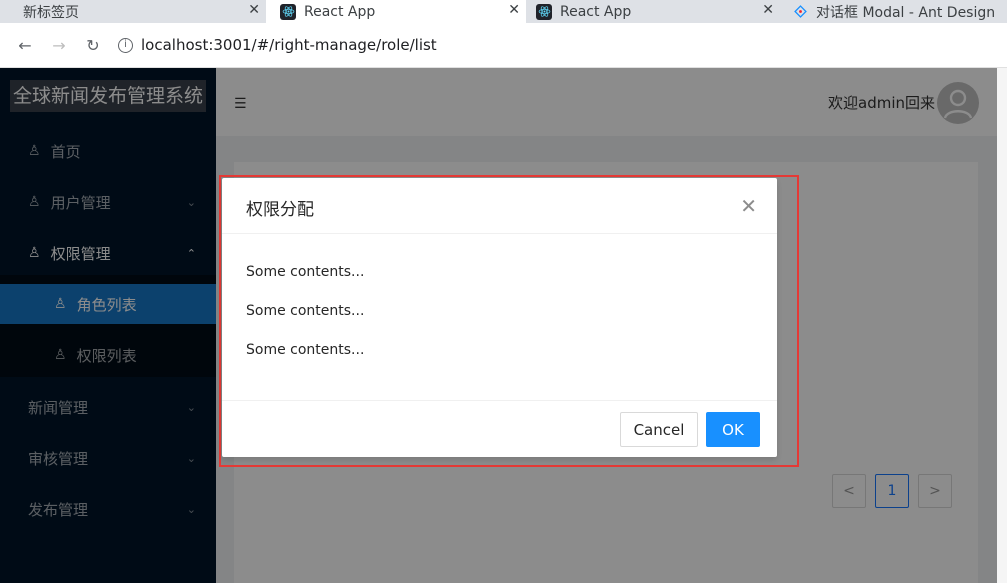  I want to click on modal-title: 权限分配, so click(280, 210).